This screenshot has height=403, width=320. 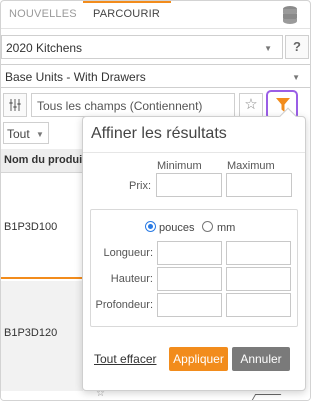 I want to click on unit-label-mm: mm, so click(x=226, y=228).